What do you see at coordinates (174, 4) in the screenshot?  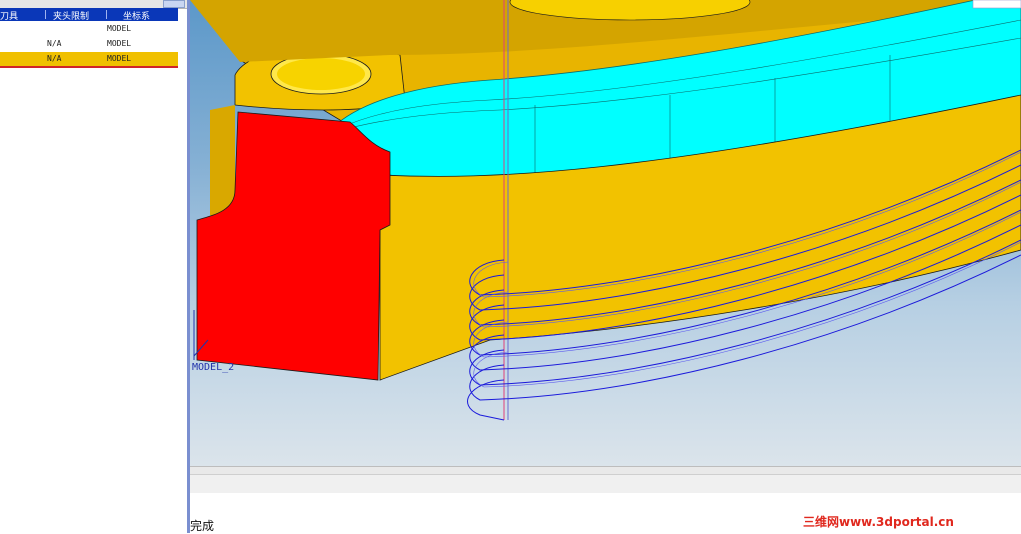 I see `panel-close-button` at bounding box center [174, 4].